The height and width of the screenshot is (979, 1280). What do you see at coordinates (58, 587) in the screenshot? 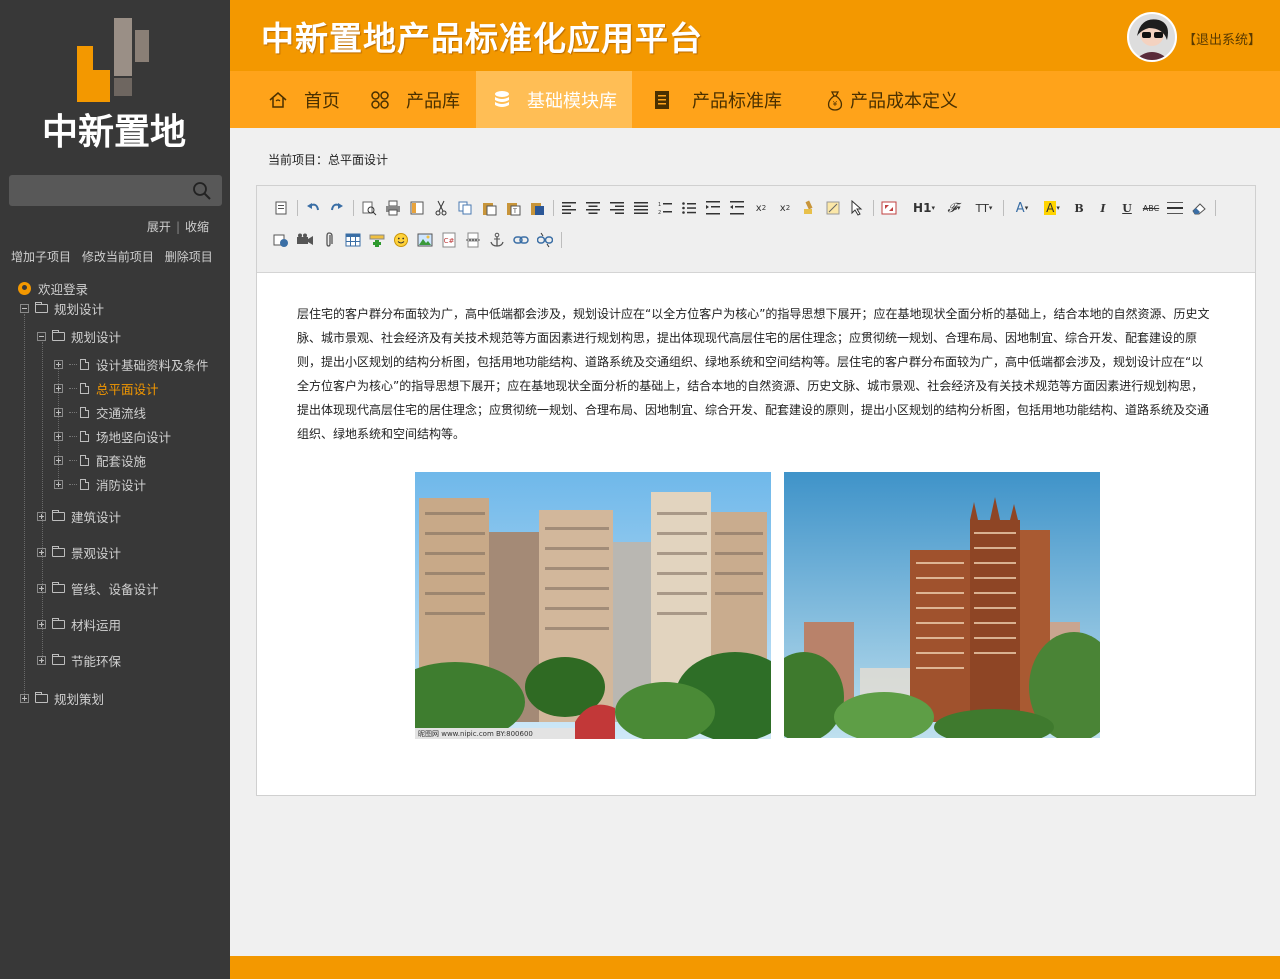
I see `folder-icon` at bounding box center [58, 587].